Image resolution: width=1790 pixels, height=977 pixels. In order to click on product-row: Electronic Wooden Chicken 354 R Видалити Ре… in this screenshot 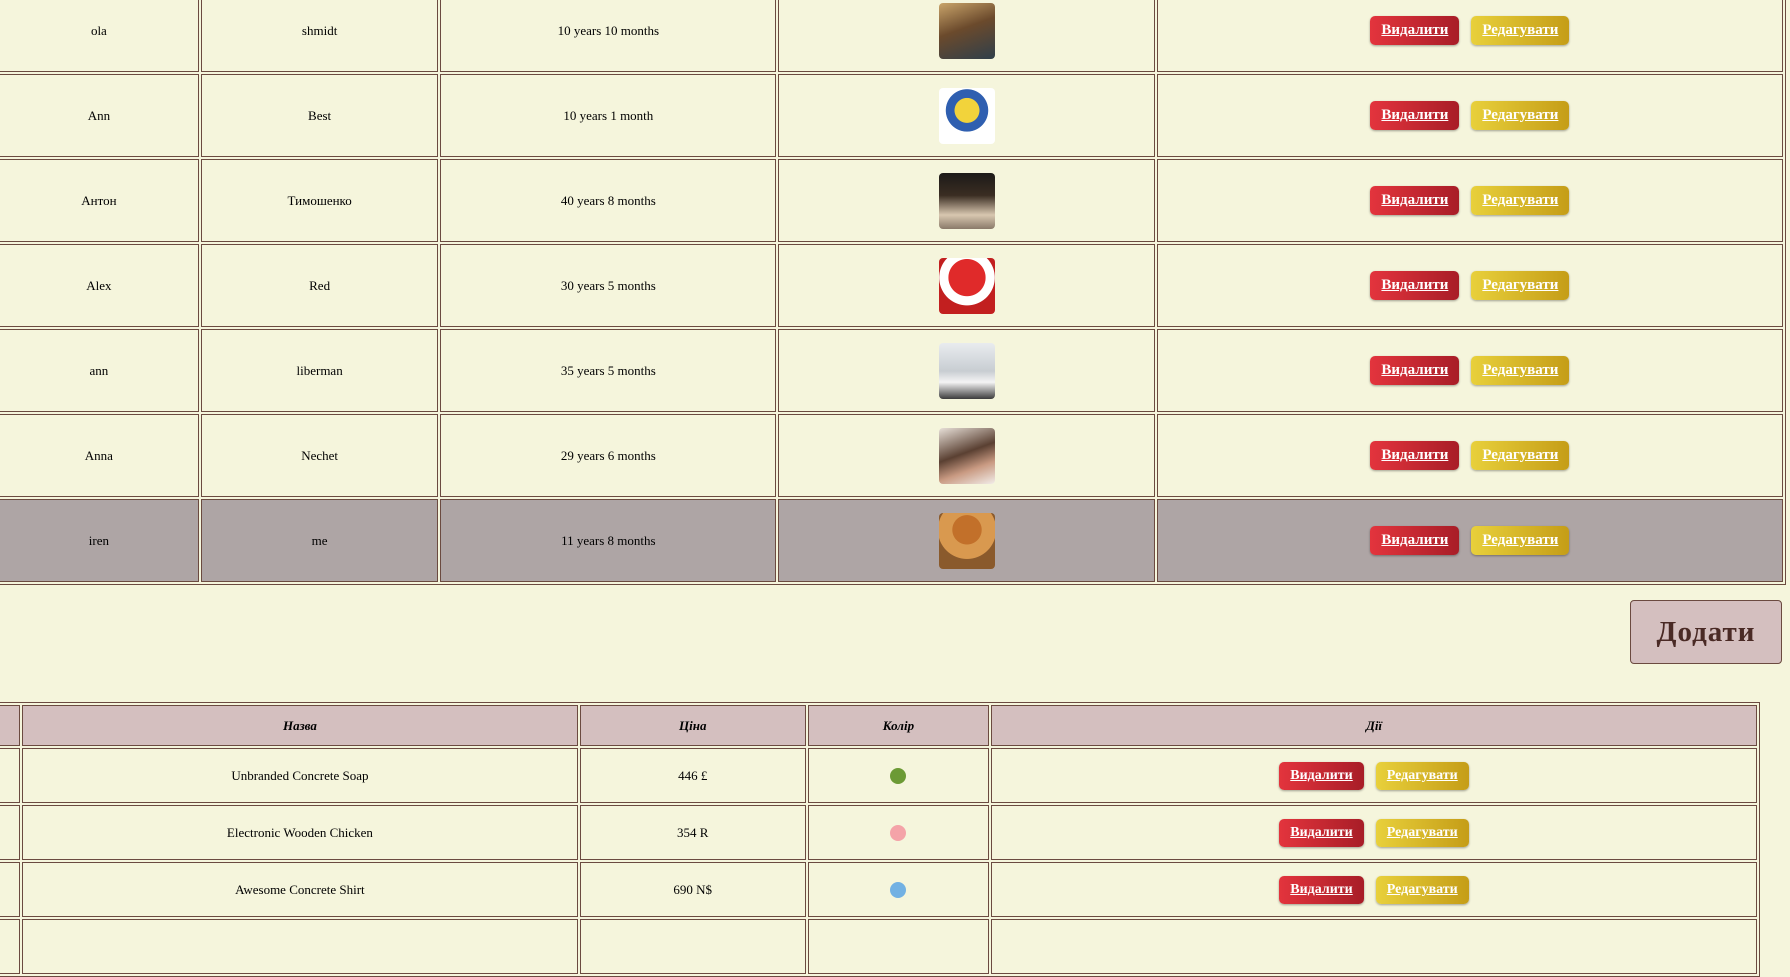, I will do `click(878, 832)`.